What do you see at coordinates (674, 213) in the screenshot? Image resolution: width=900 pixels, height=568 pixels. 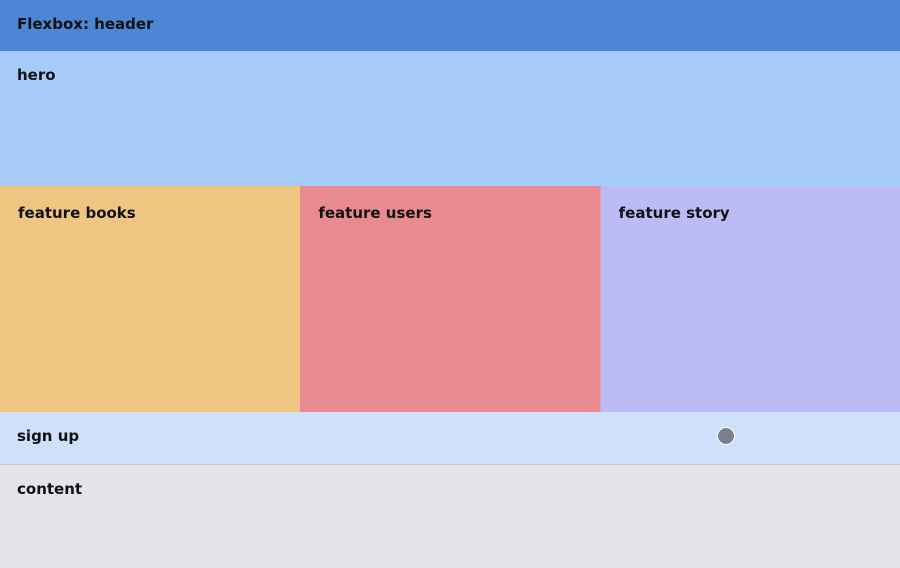 I see `feature-story-label: feature story` at bounding box center [674, 213].